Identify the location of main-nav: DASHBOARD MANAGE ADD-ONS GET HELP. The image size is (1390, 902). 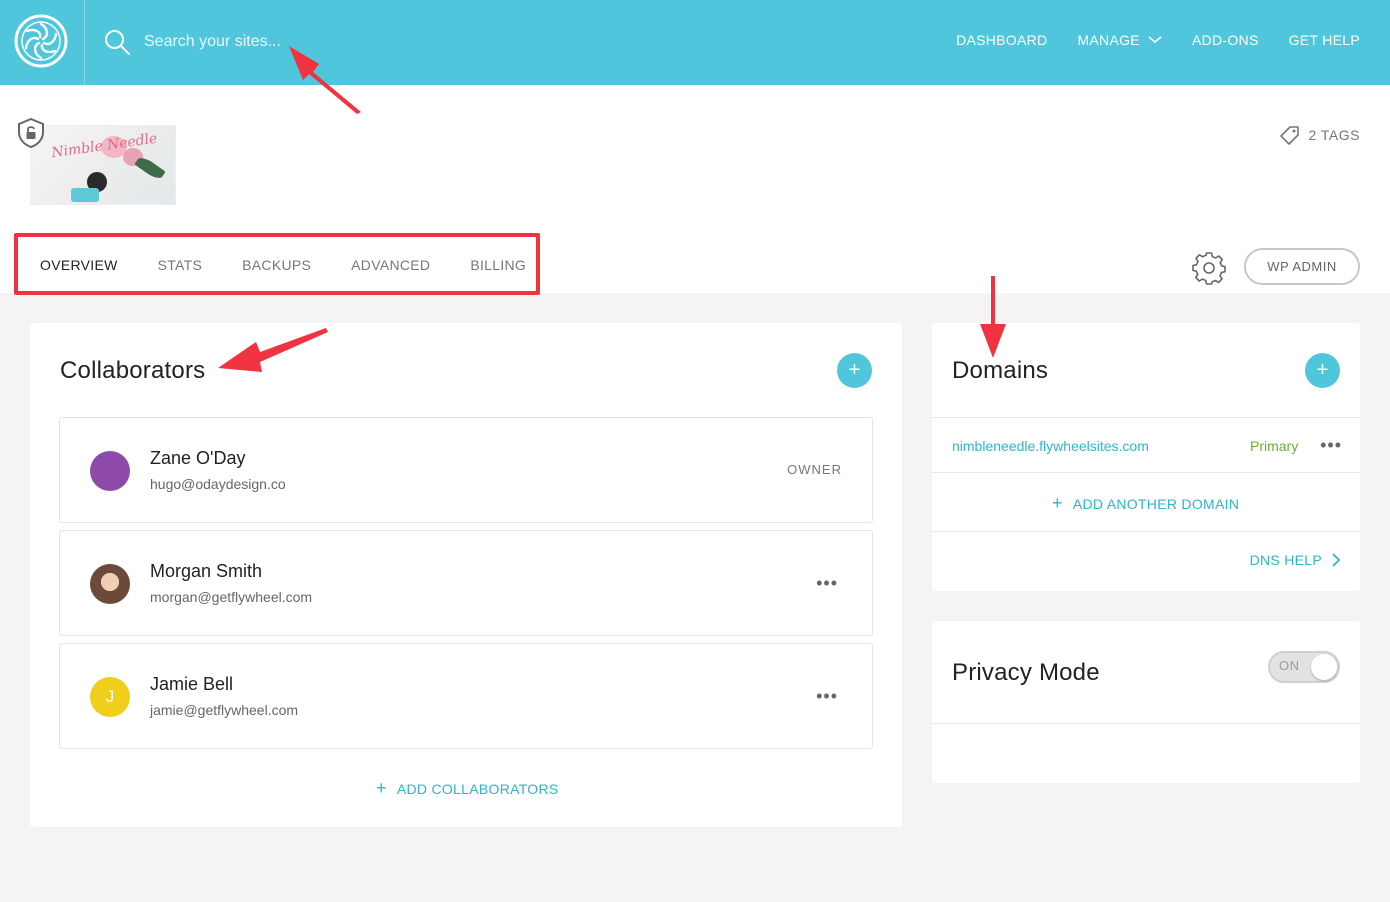
(1158, 40).